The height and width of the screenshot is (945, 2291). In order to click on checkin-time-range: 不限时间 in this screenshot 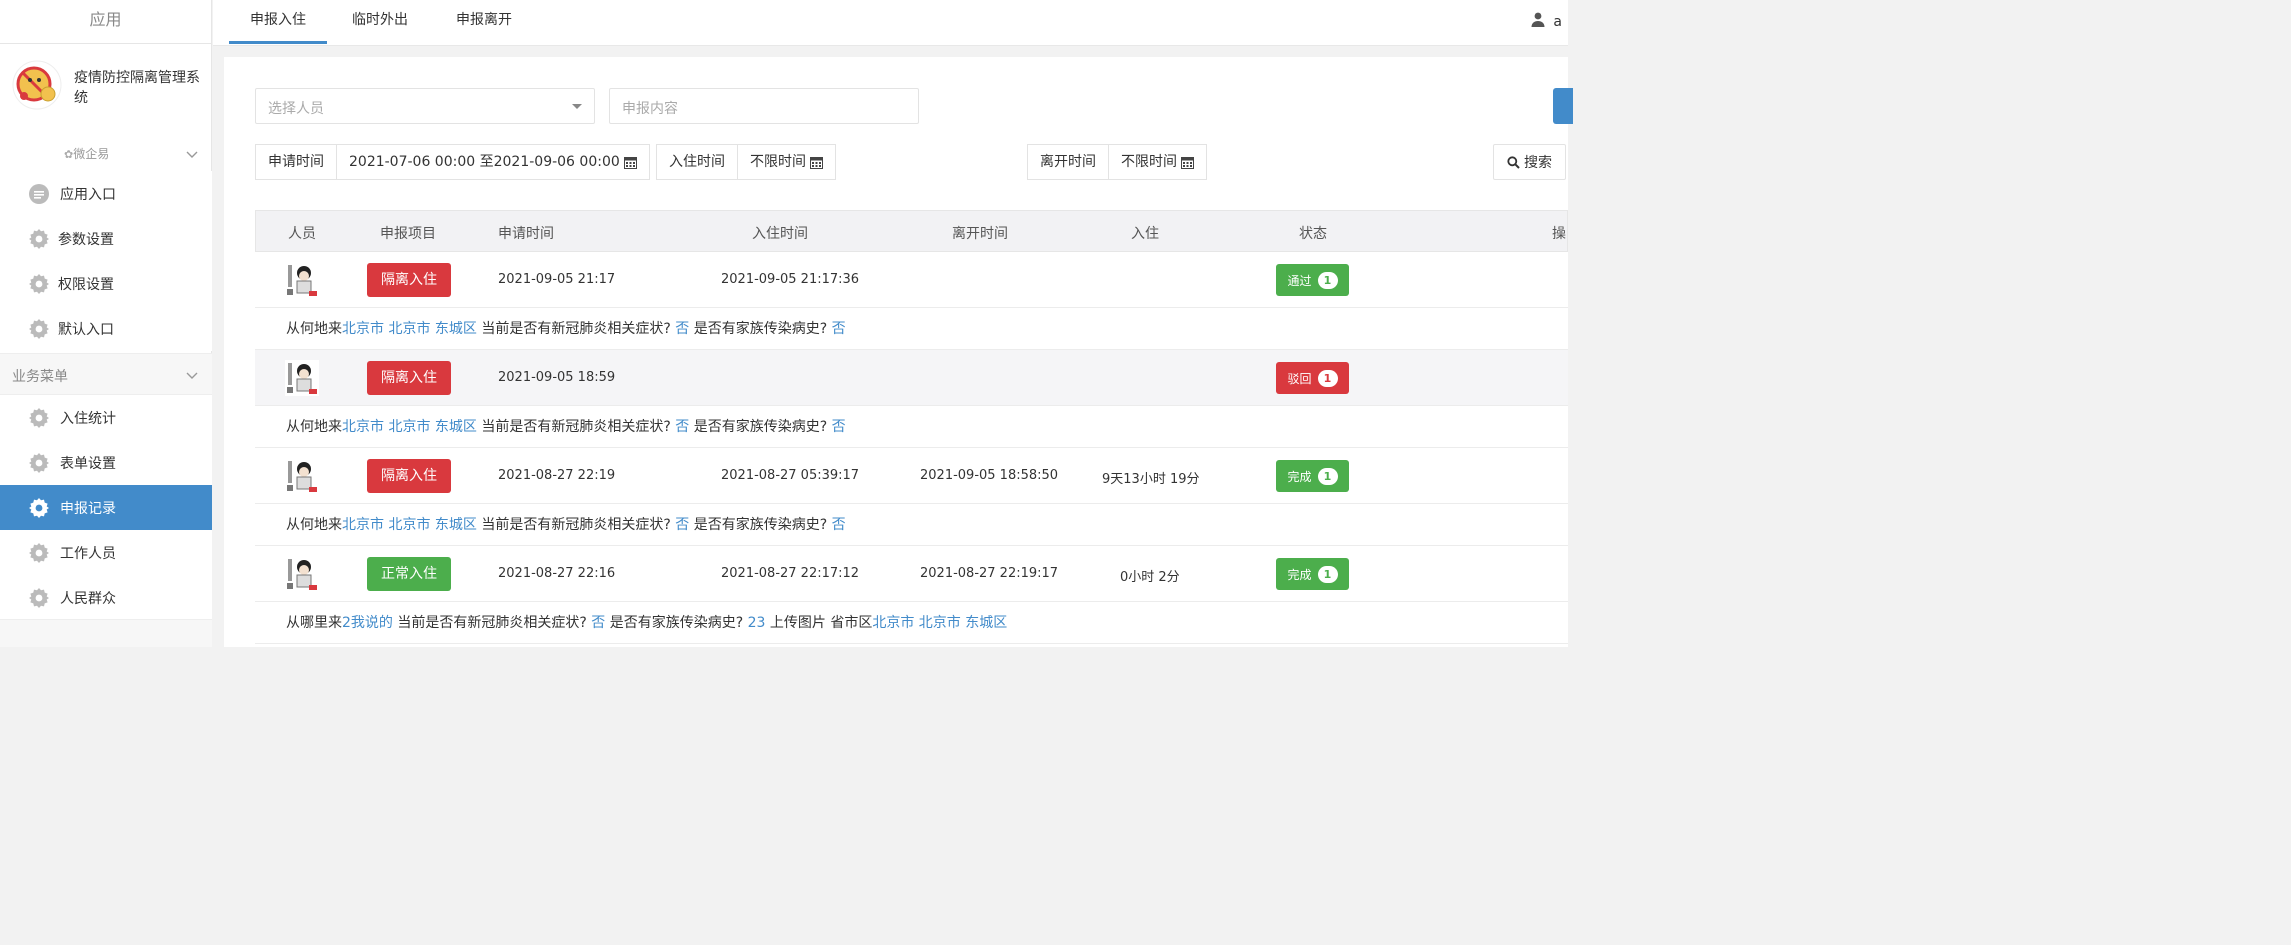, I will do `click(786, 162)`.